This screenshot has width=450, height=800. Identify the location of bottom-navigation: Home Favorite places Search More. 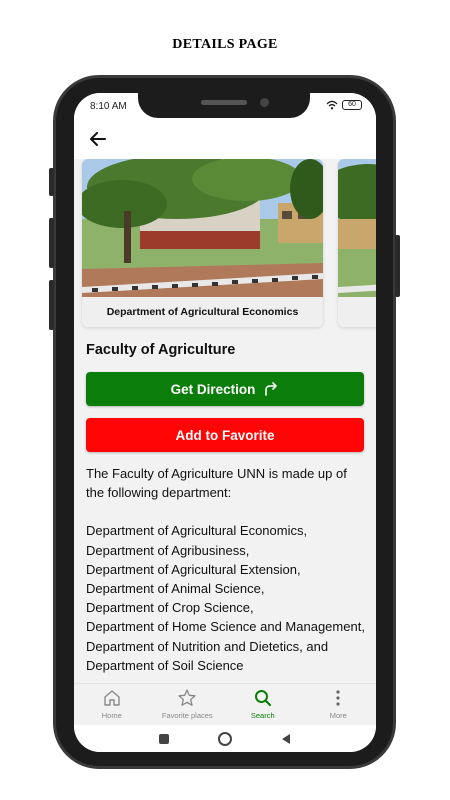
(225, 704).